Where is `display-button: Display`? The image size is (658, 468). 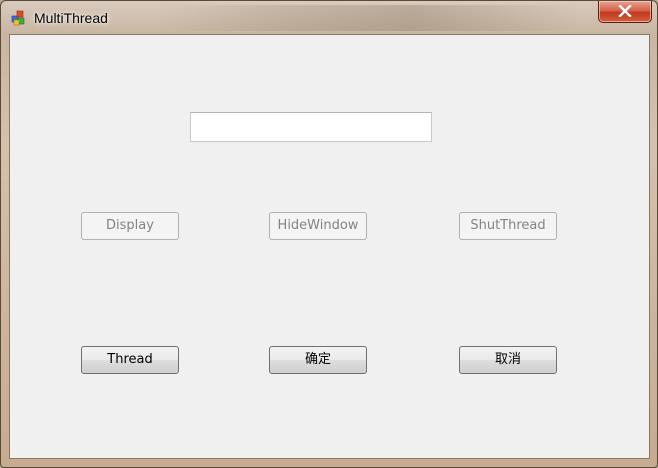
display-button: Display is located at coordinates (130, 226).